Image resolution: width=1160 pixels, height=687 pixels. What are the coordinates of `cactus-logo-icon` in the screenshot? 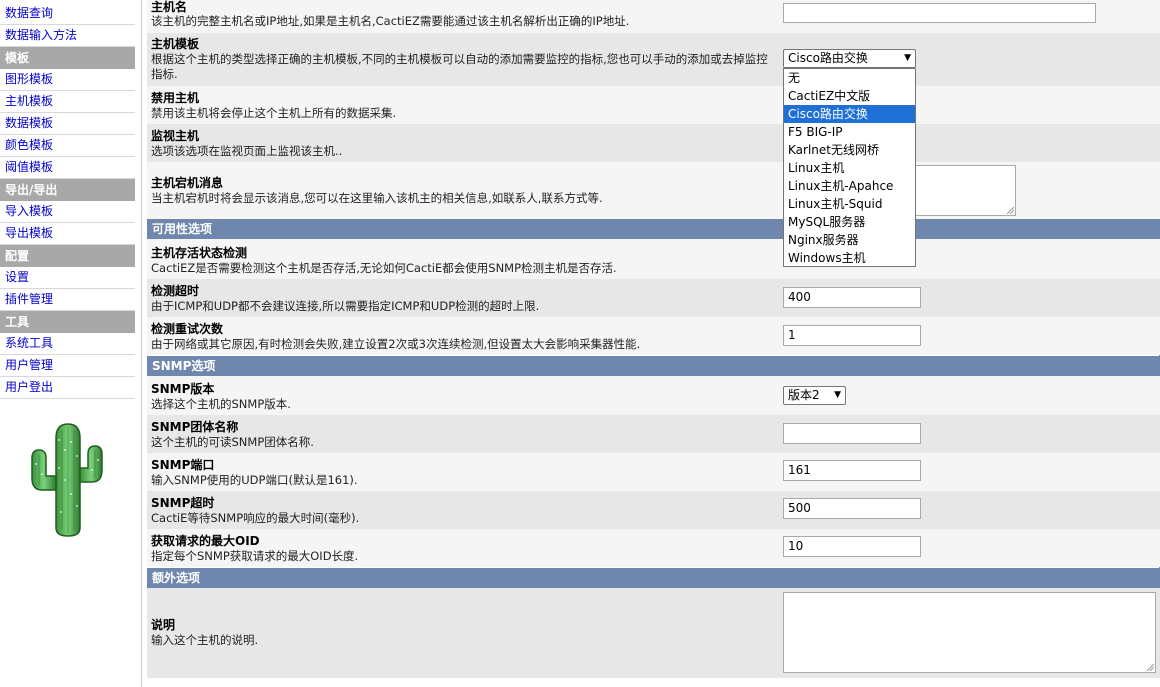 It's located at (67, 480).